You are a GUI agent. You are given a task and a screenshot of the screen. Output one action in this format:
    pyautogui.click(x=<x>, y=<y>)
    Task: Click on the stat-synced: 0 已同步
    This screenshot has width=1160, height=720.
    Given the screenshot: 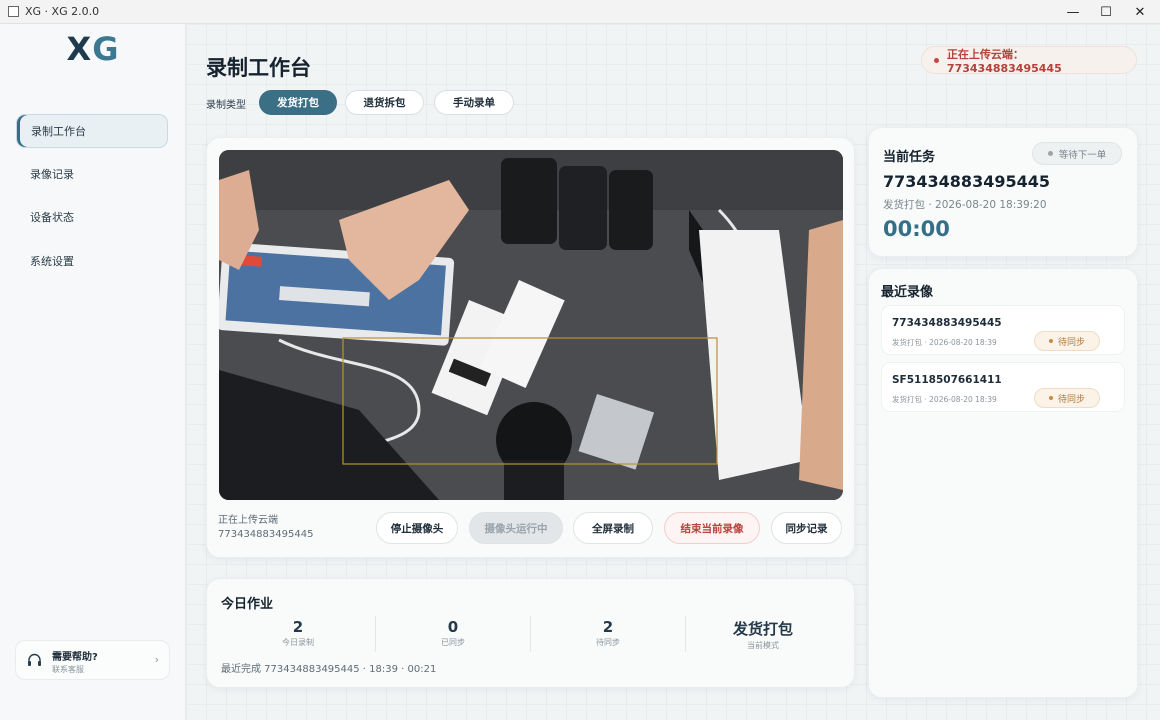 What is the action you would take?
    pyautogui.click(x=453, y=632)
    